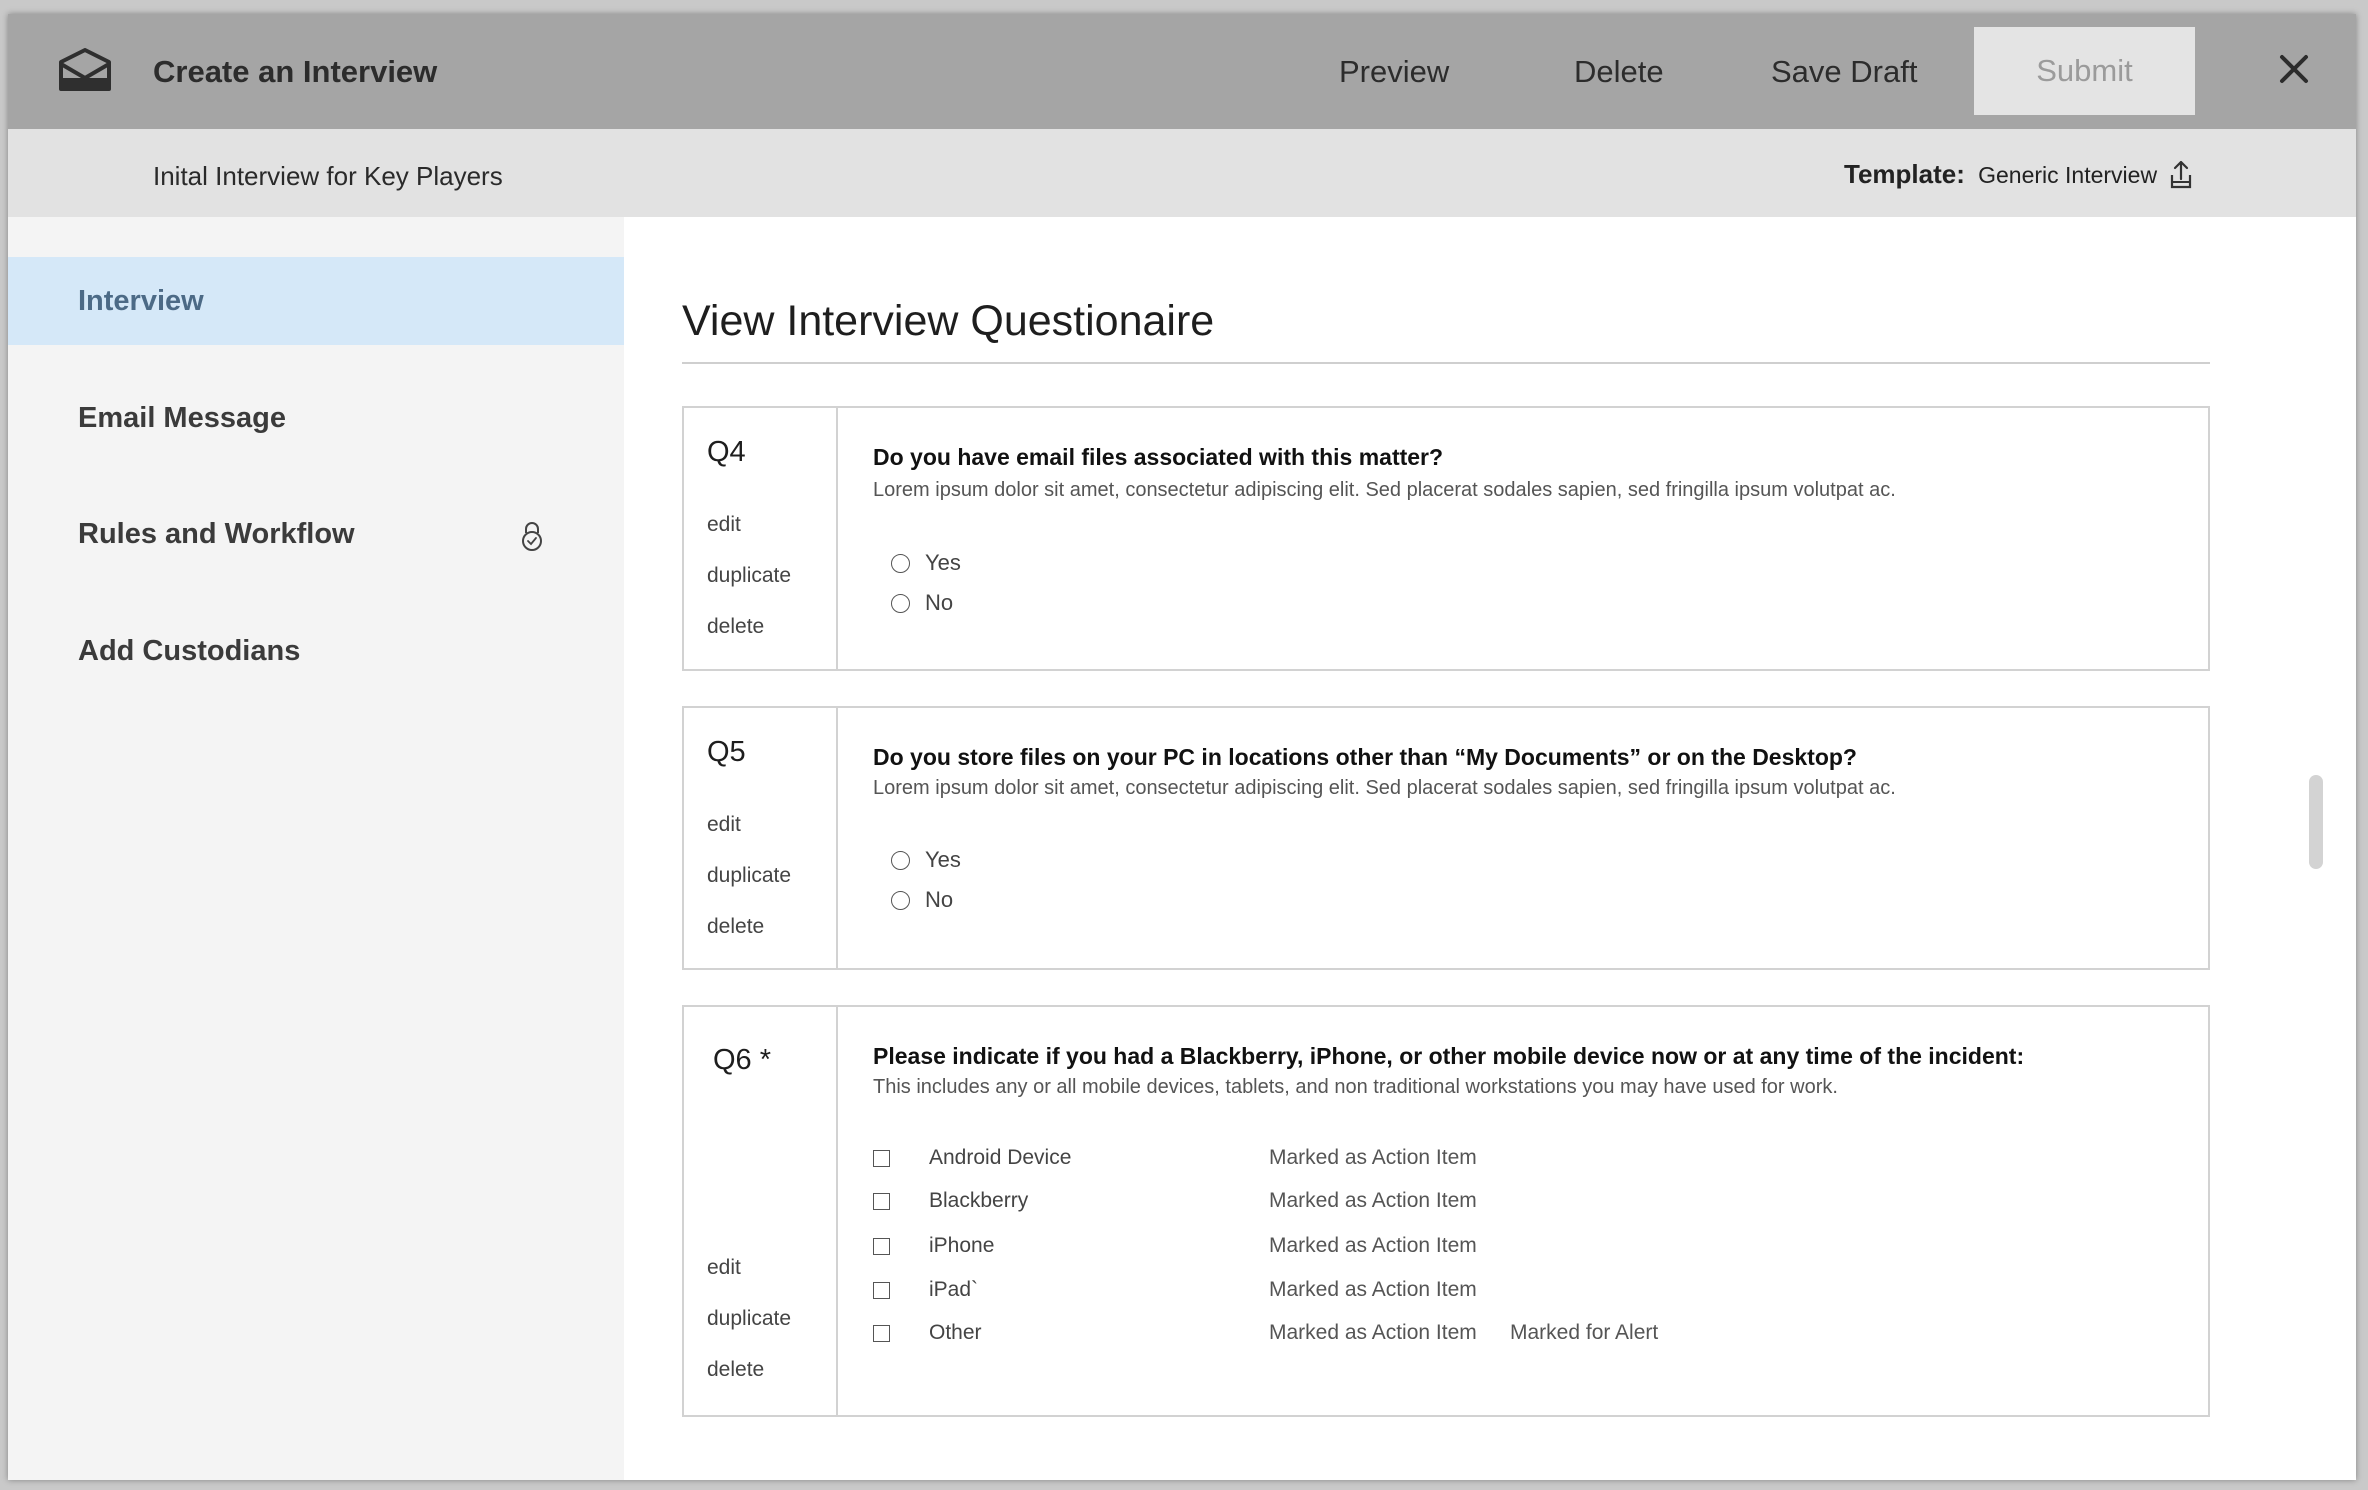 The width and height of the screenshot is (2368, 1490). Describe the element at coordinates (532, 536) in the screenshot. I see `lock-icon` at that location.